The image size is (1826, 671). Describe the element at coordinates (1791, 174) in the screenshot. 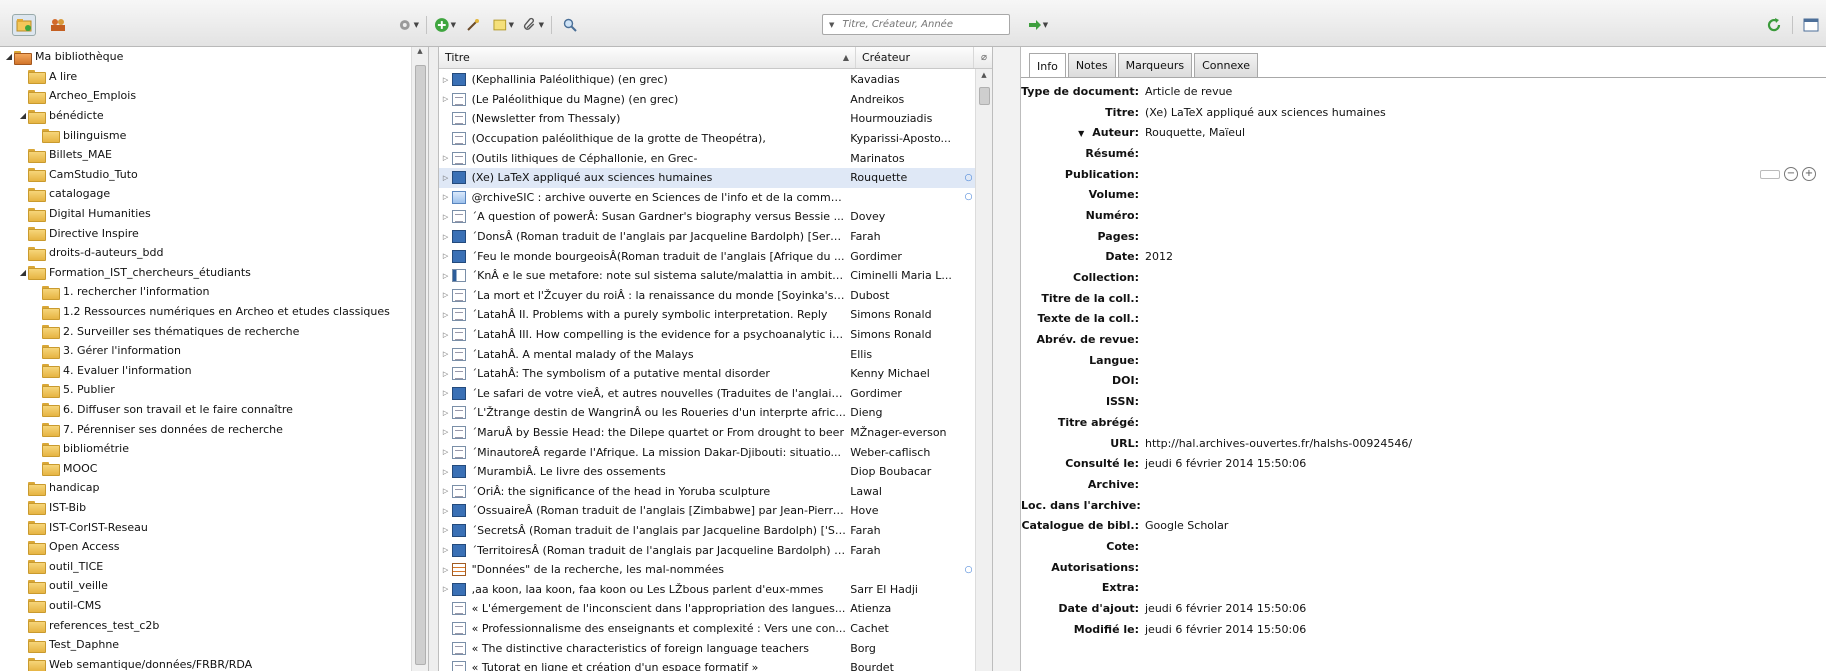

I see `remove-creator-button: −` at that location.